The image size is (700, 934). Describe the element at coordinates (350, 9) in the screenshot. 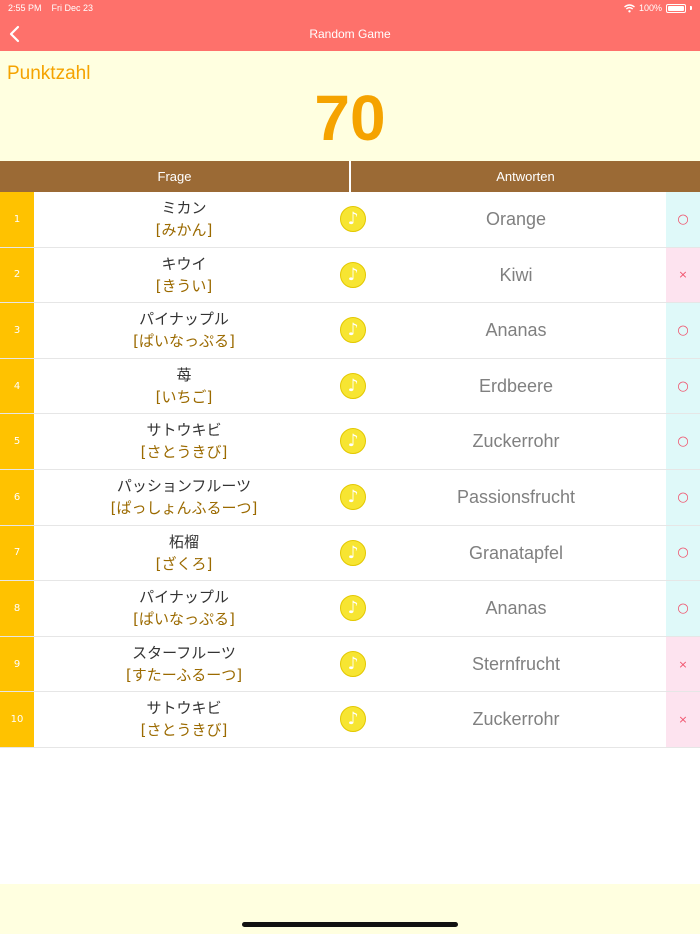

I see `status-bar: 2:55 PM Fri Dec 23 100%` at that location.